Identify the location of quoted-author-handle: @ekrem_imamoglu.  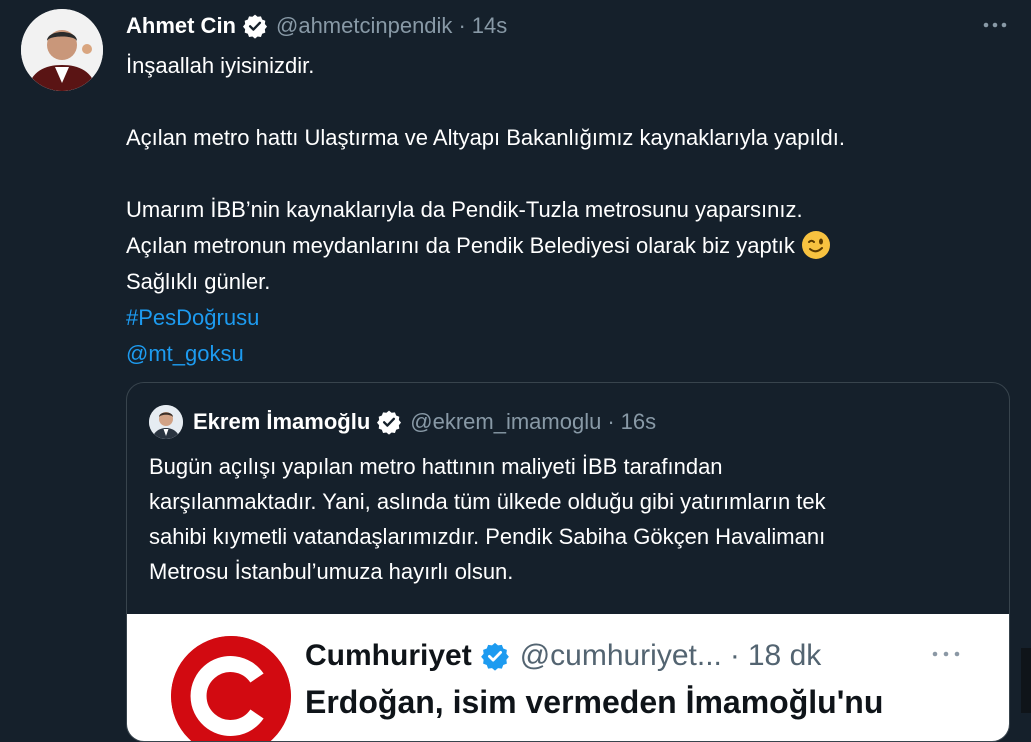
(505, 422).